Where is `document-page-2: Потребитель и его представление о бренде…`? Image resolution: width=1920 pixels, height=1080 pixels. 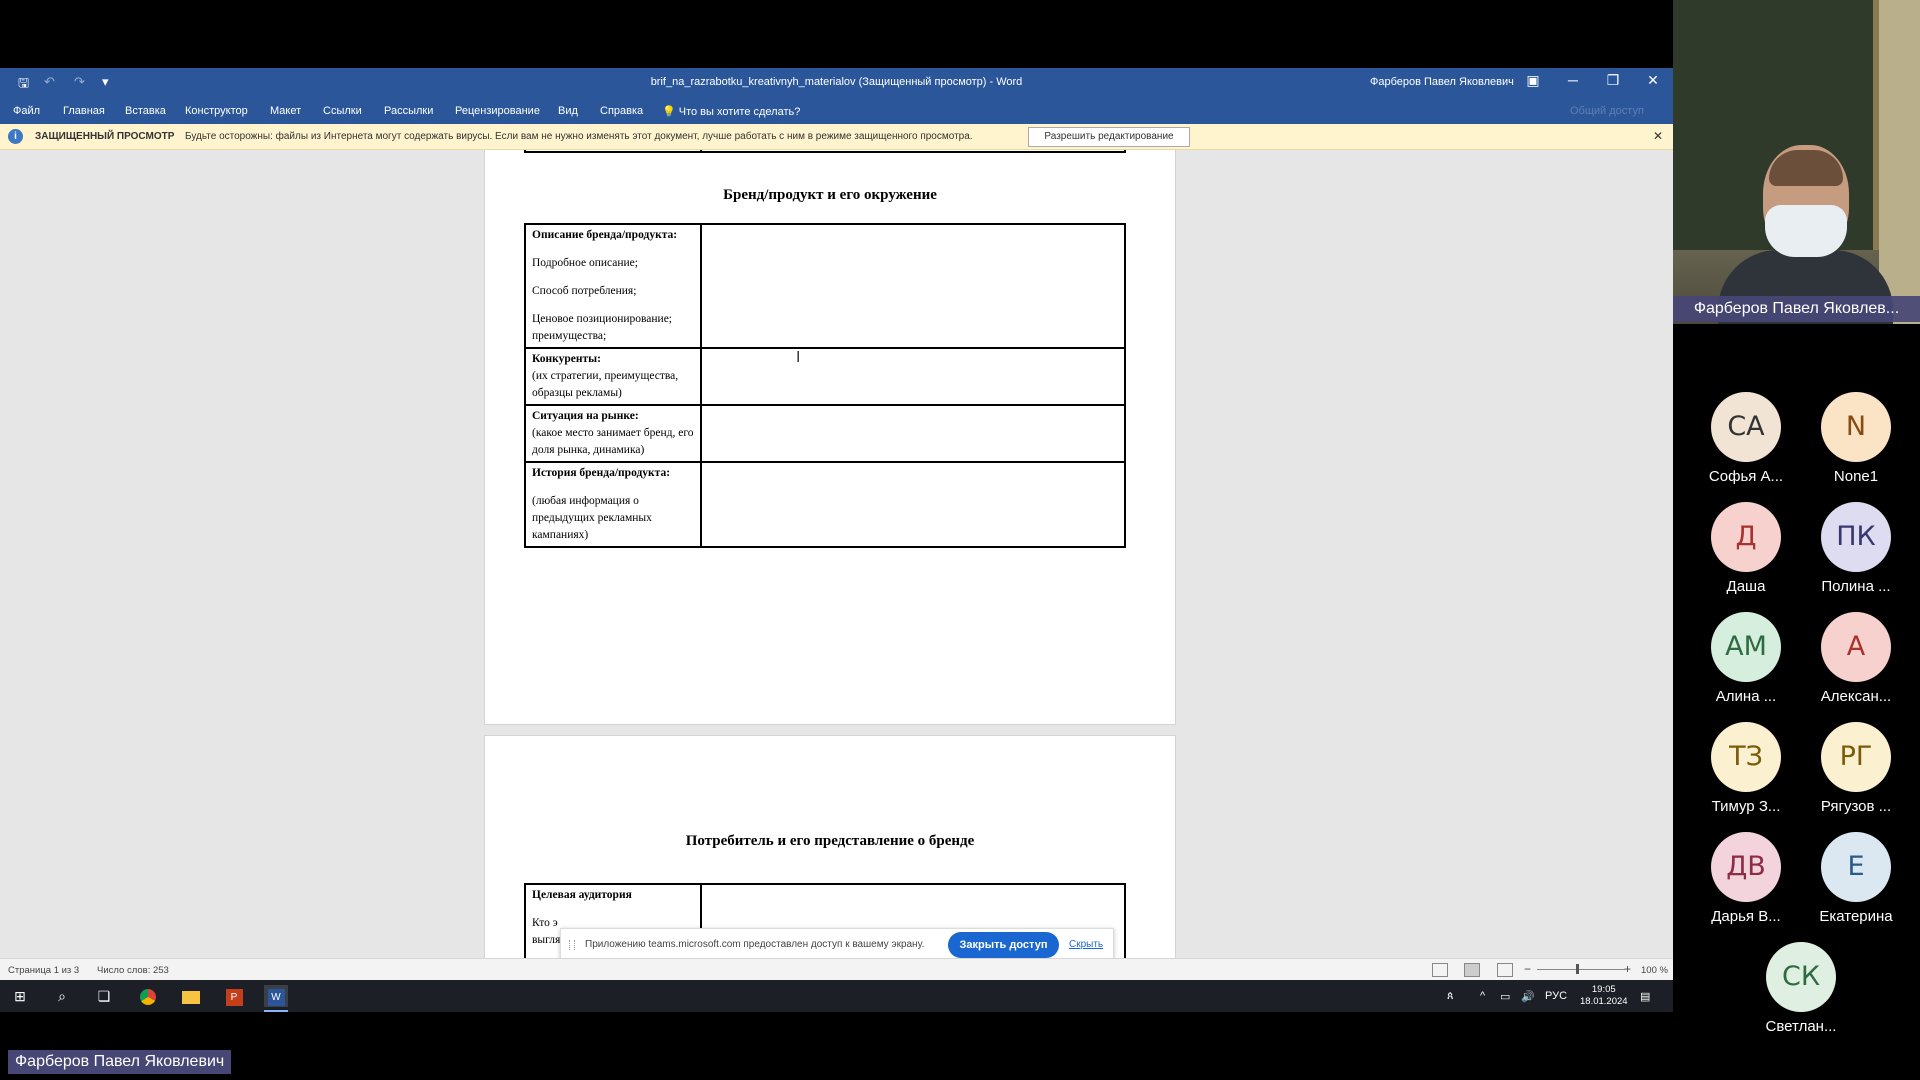 document-page-2: Потребитель и его представление о бренде… is located at coordinates (830, 846).